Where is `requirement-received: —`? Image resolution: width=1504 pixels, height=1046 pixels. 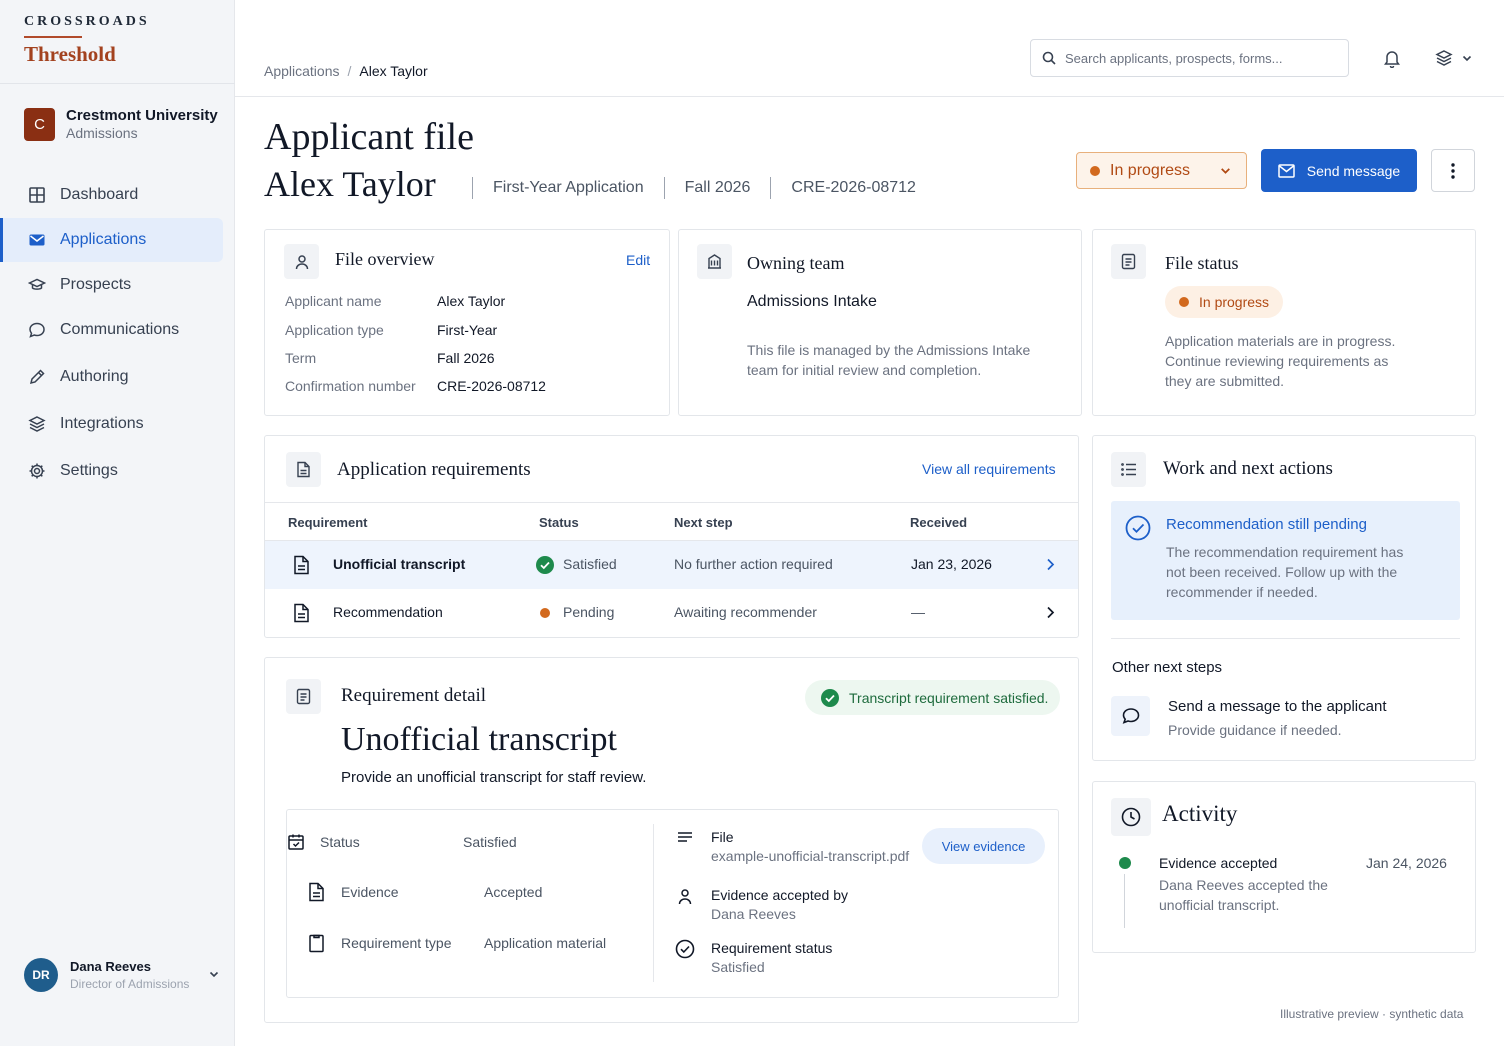
requirement-received: — is located at coordinates (918, 612).